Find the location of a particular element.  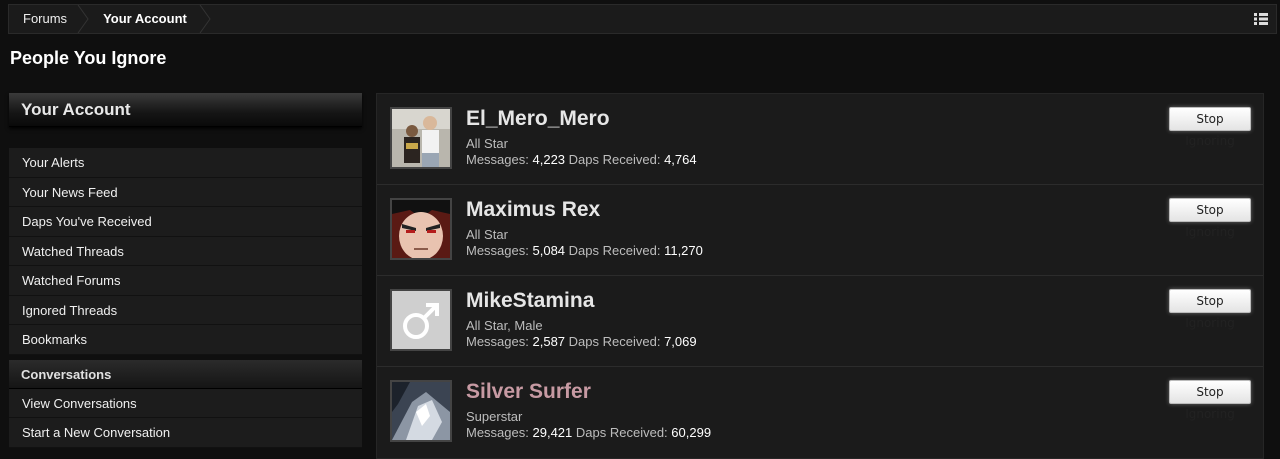

breadcrumb: Forums Your Account is located at coordinates (642, 19).